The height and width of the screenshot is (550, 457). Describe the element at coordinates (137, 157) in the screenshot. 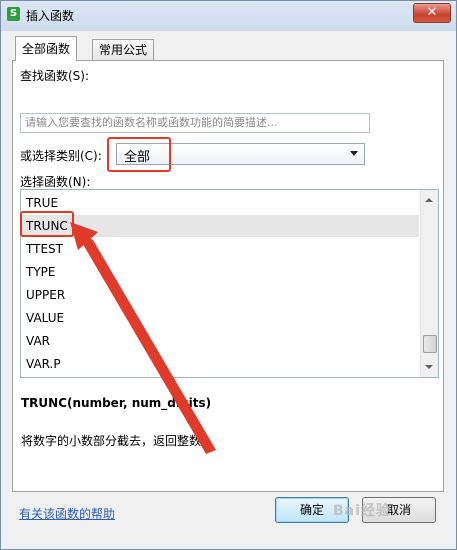

I see `category-value: 全部` at that location.